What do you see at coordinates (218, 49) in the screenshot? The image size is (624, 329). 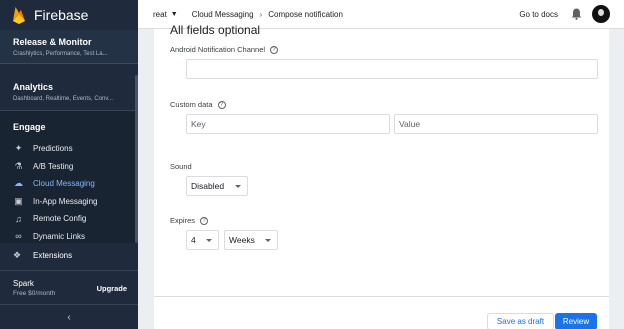 I see `channel-label-text: Android Notification Channel` at bounding box center [218, 49].